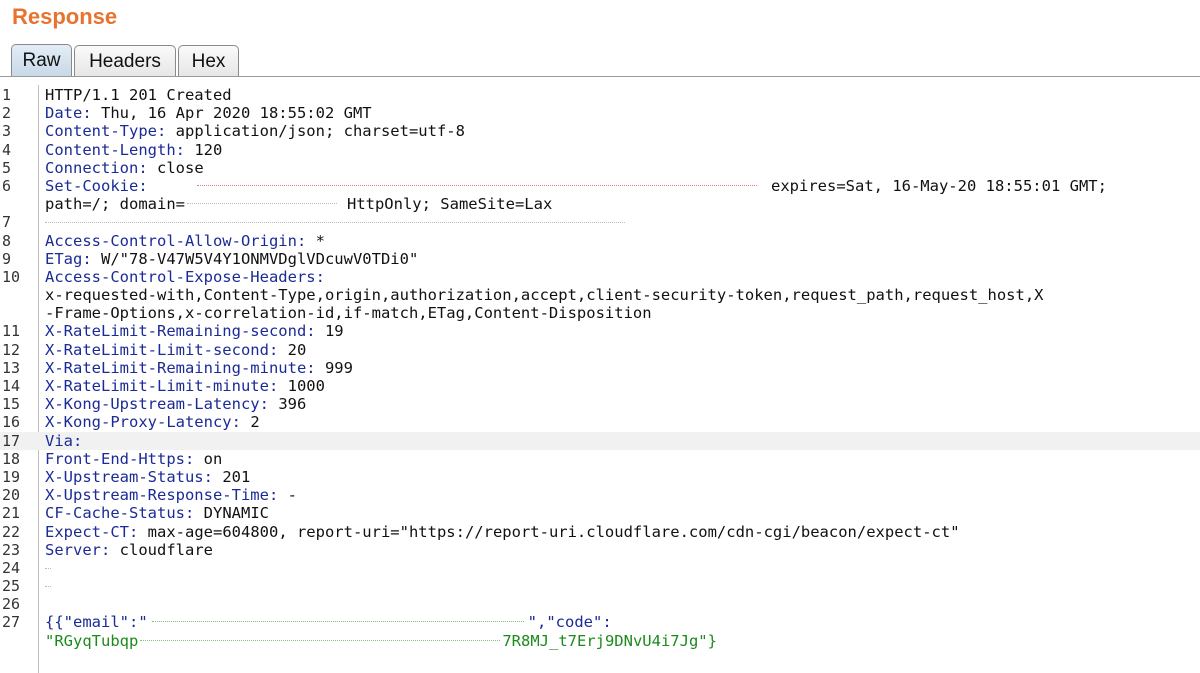 This screenshot has height=673, width=1200. Describe the element at coordinates (166, 549) in the screenshot. I see `header-value: cloudflare` at that location.